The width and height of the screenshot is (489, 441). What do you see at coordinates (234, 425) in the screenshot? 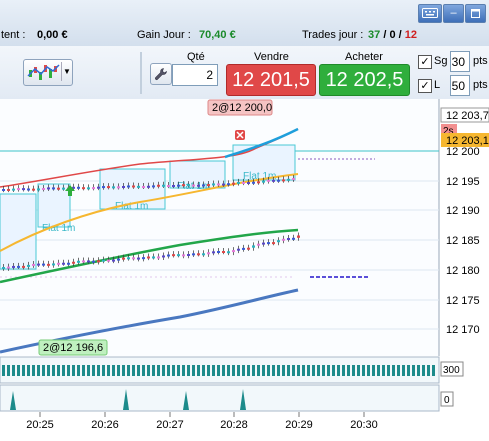
I see `x-tick: 20:28` at bounding box center [234, 425].